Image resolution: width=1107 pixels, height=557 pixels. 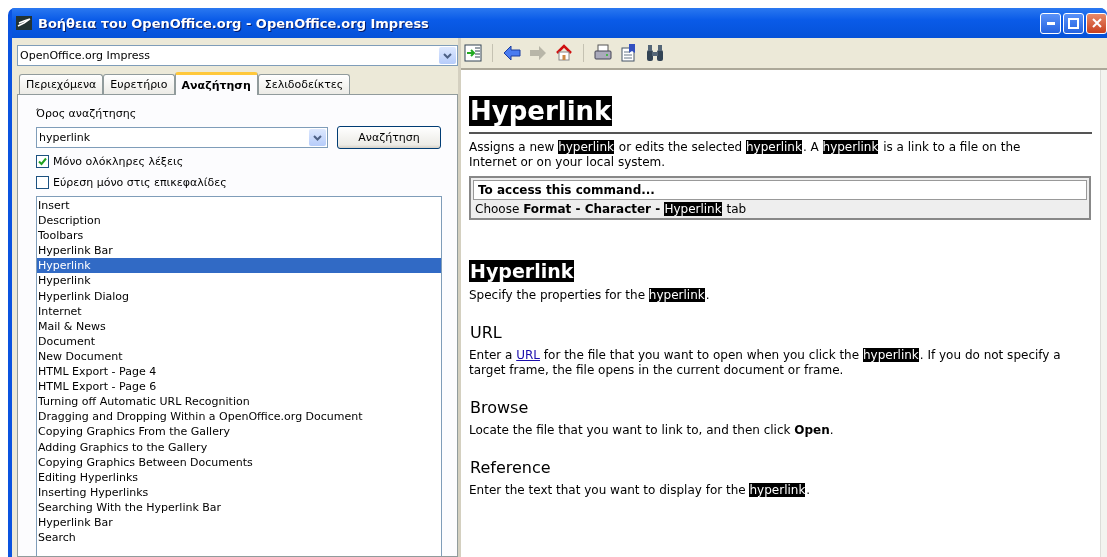 I want to click on window-title: Βοήθεια του OpenOffice.org - OpenOffice.org Impress, so click(x=233, y=23).